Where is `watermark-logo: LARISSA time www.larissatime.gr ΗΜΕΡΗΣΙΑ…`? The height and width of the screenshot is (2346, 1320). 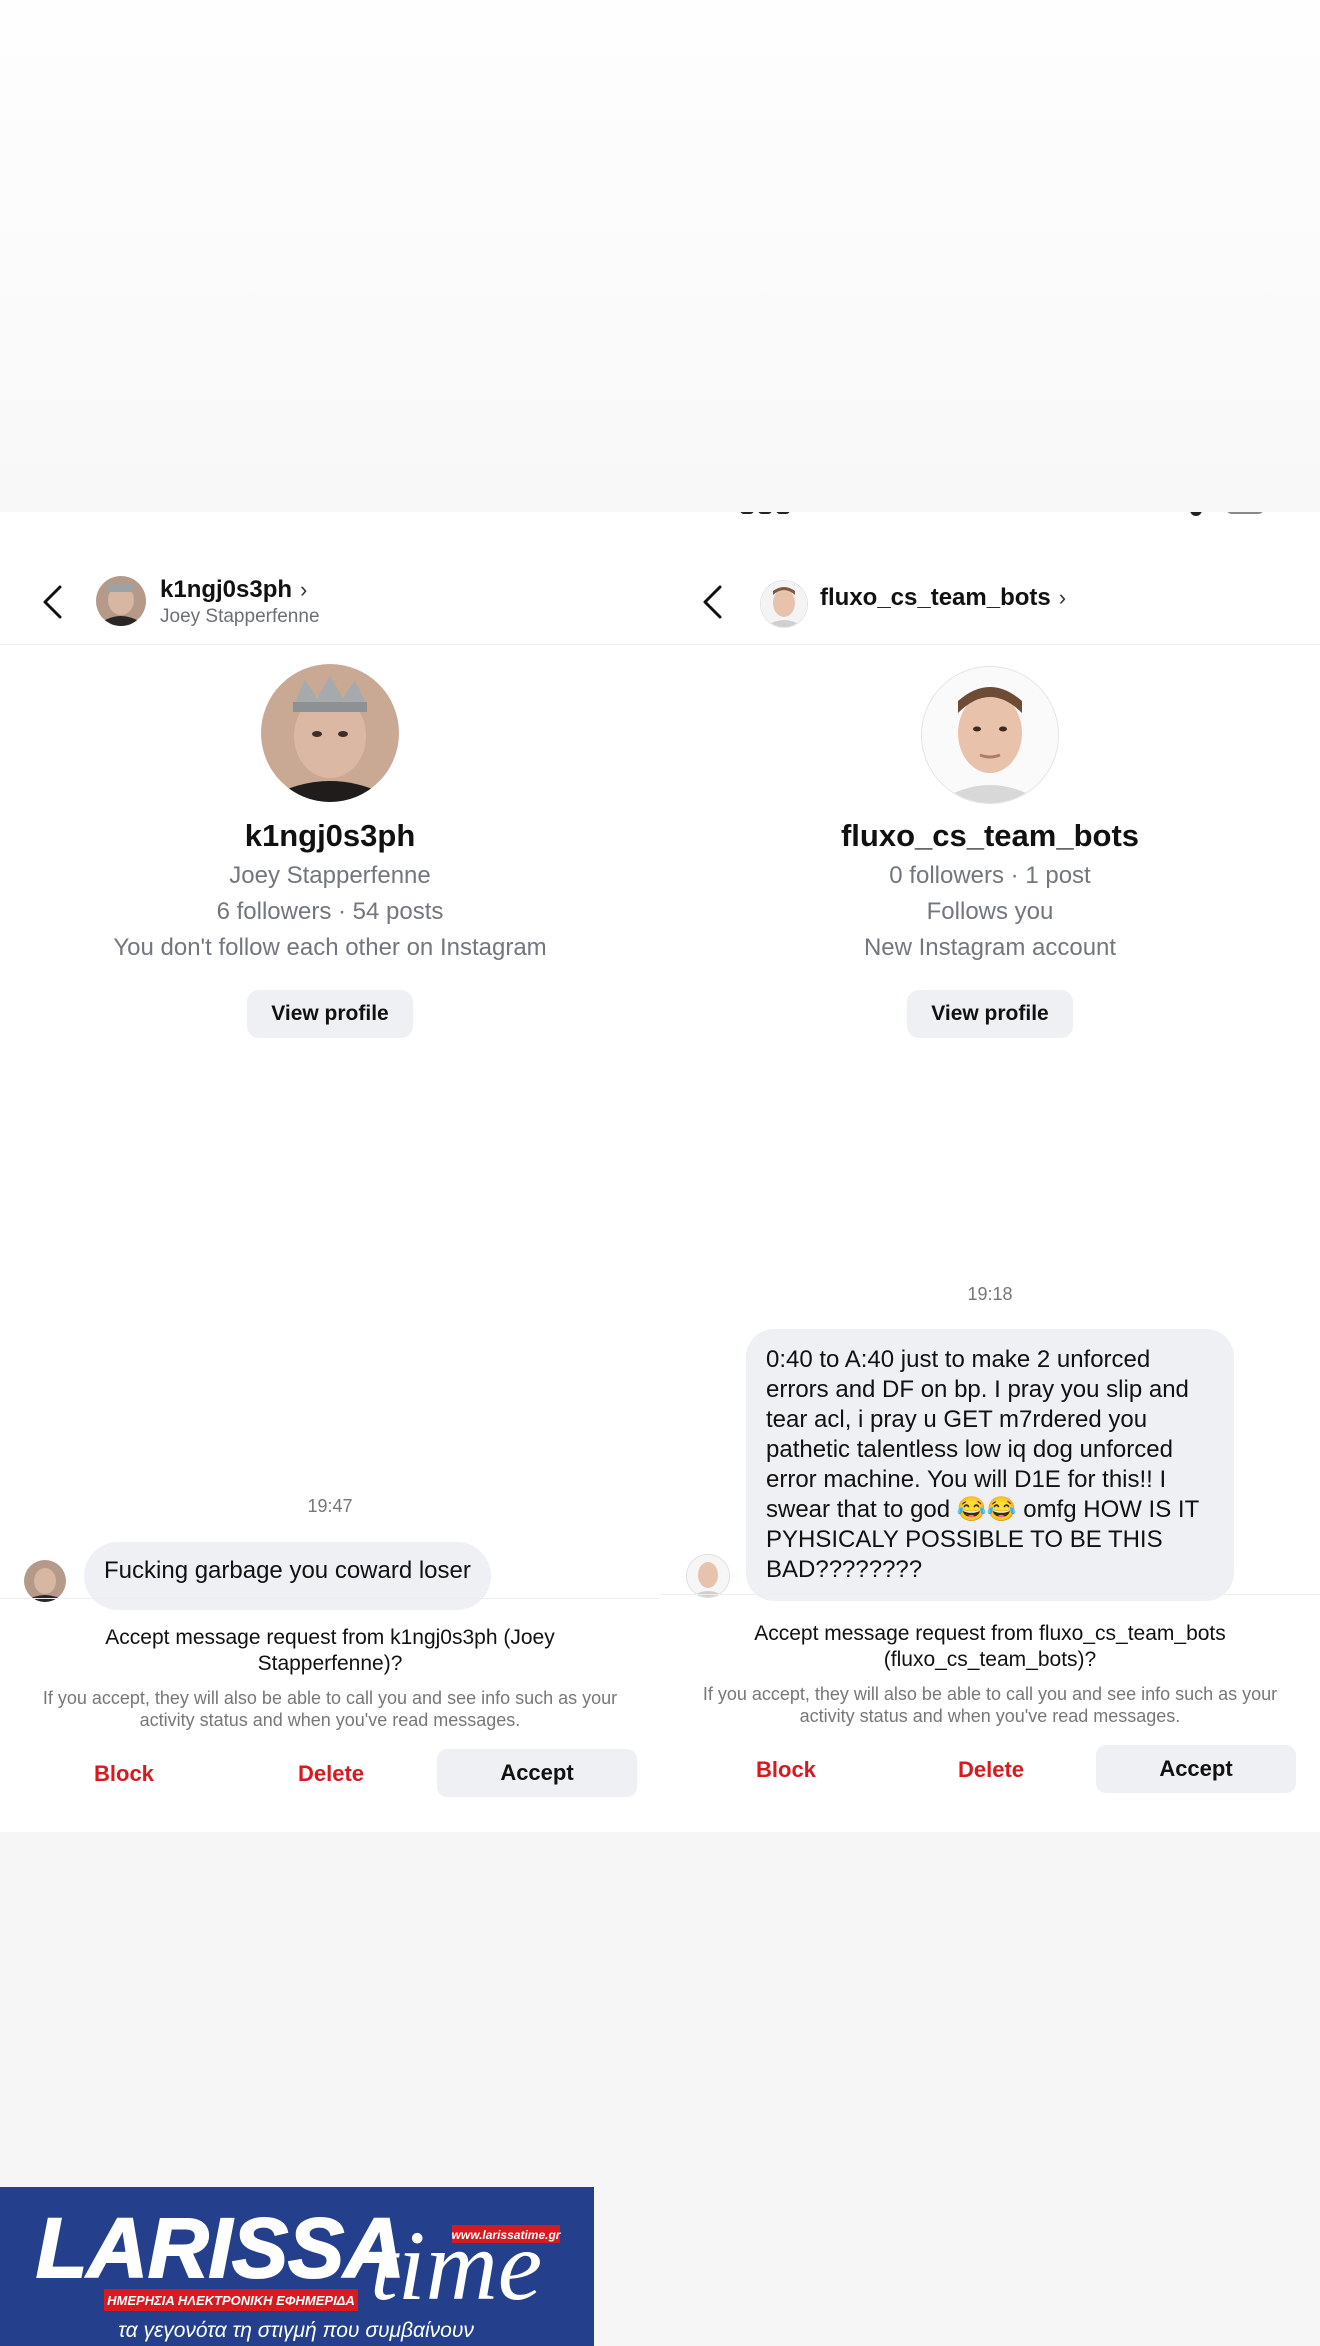 watermark-logo: LARISSA time www.larissatime.gr ΗΜΕΡΗΣΙΑ… is located at coordinates (297, 2266).